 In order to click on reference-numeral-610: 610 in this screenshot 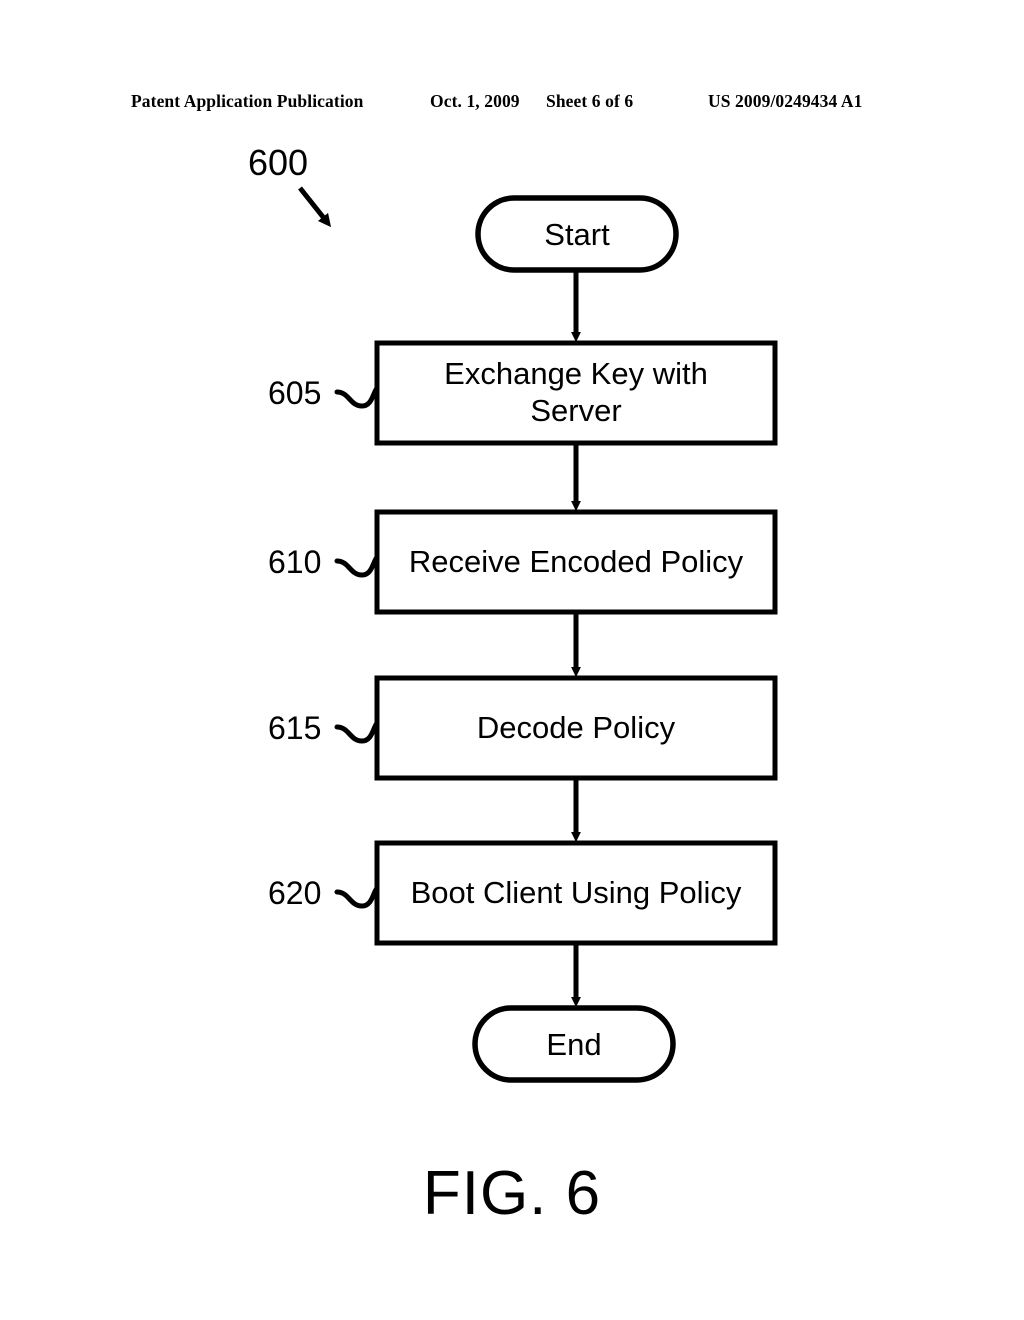, I will do `click(295, 562)`.